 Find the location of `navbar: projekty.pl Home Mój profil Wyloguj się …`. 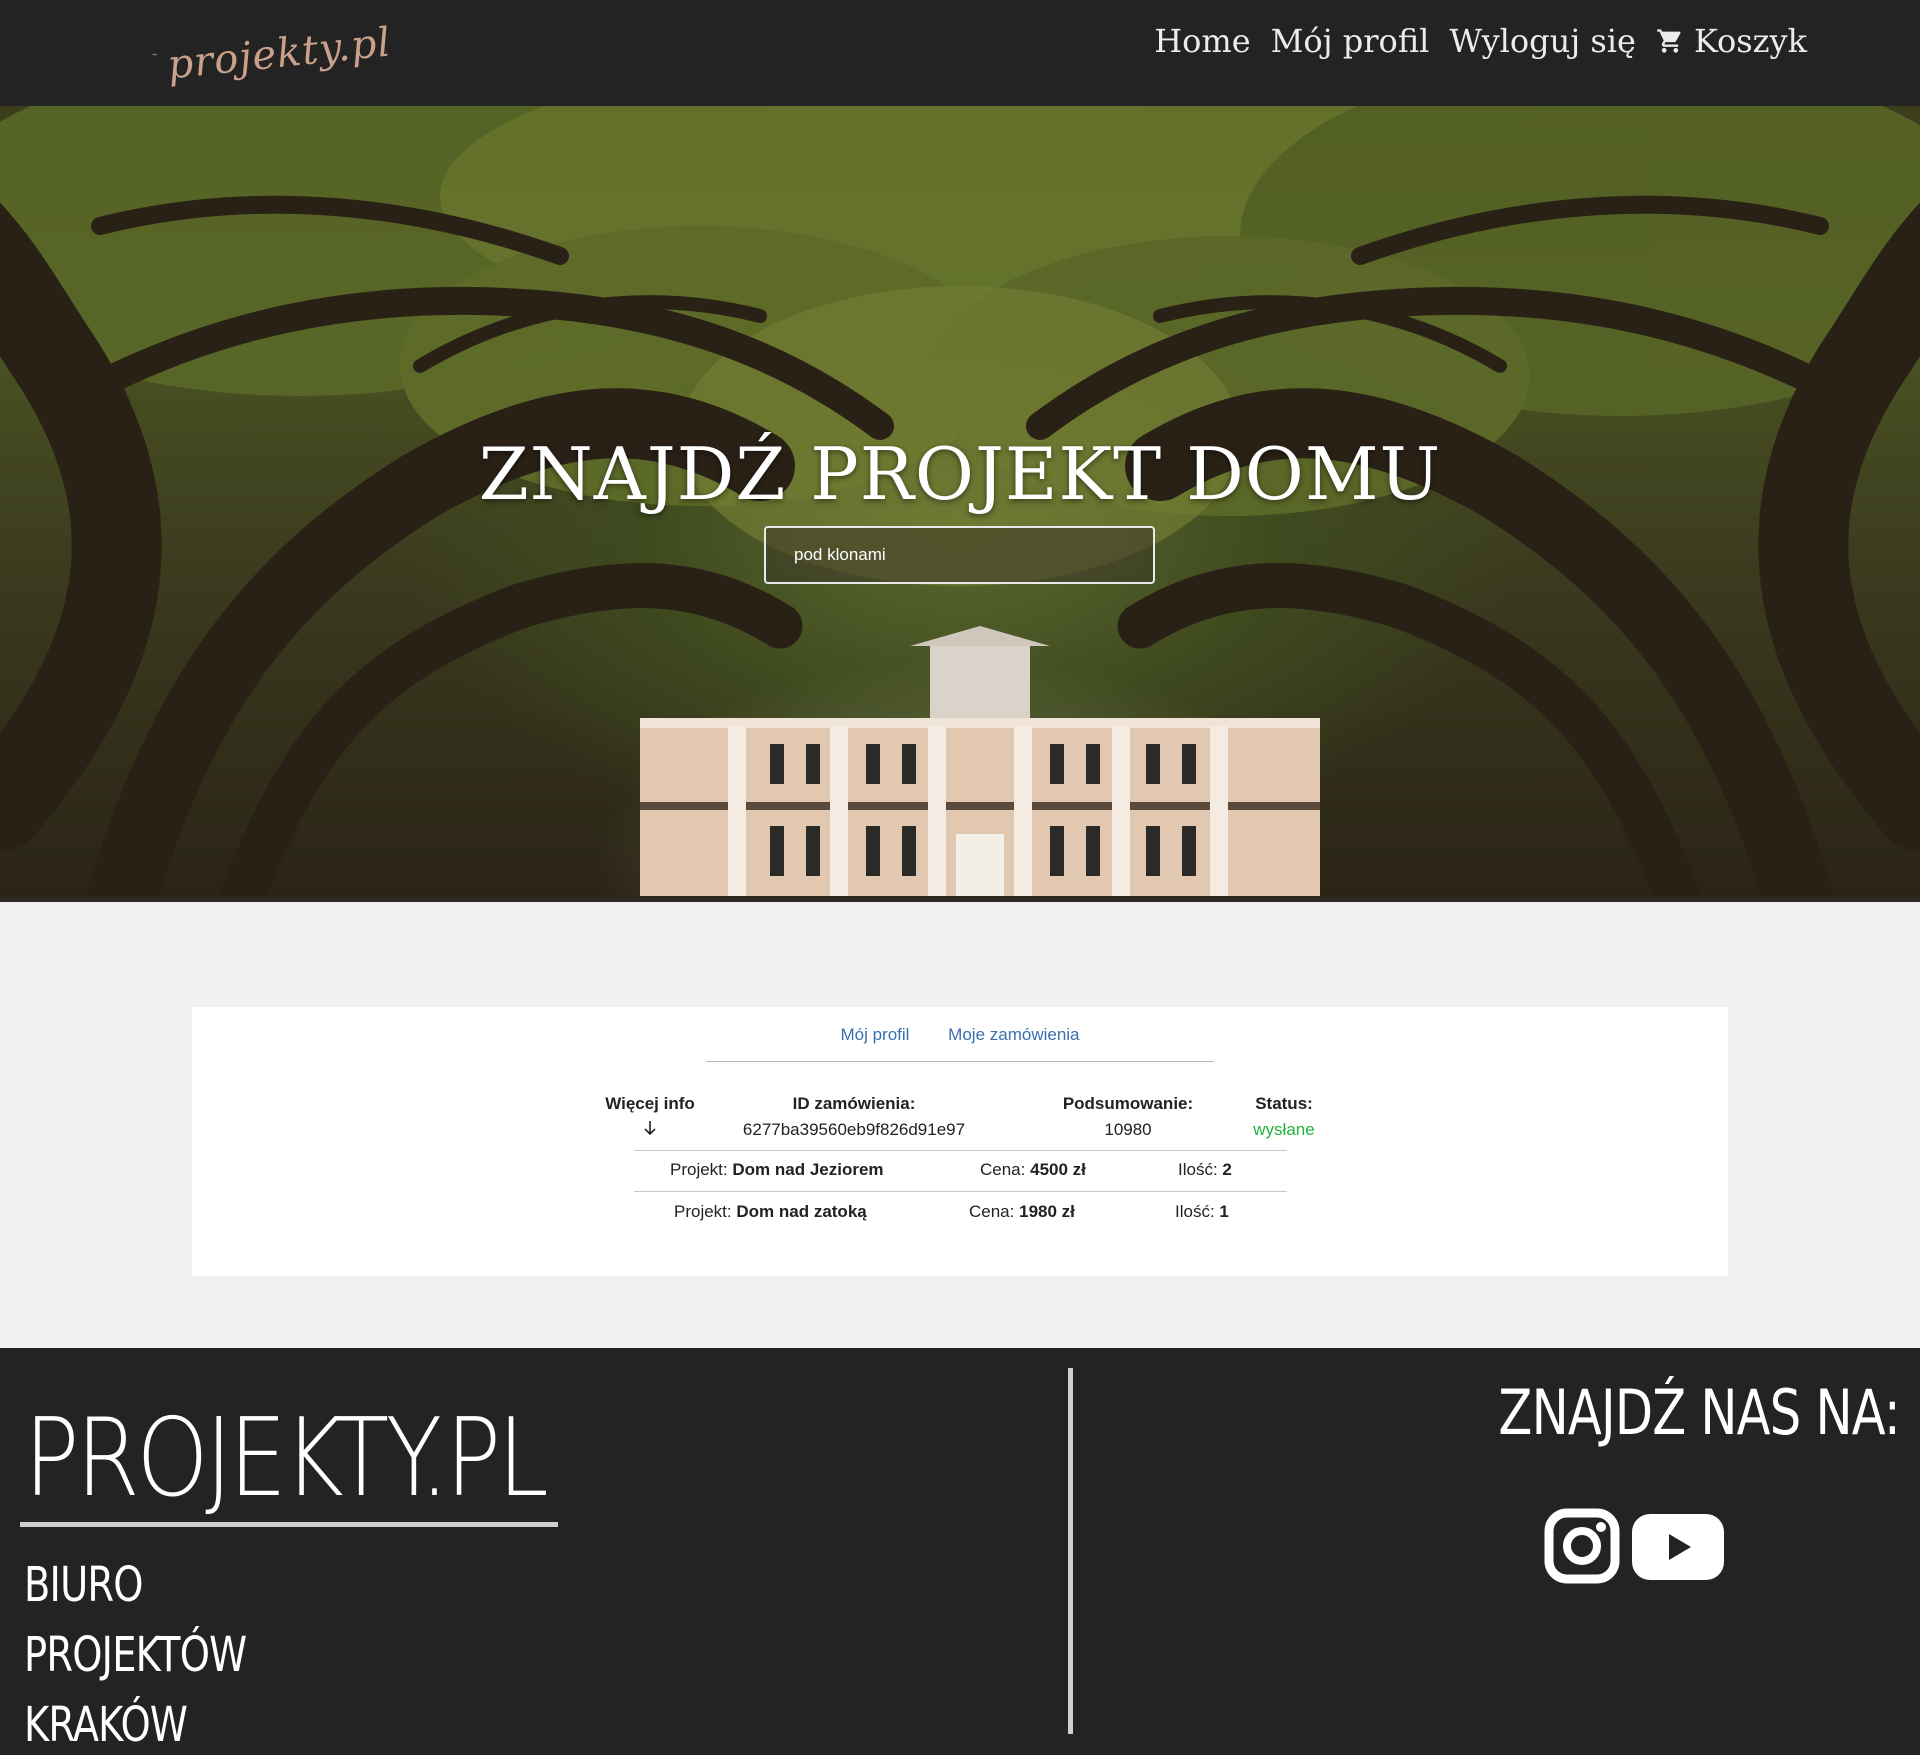

navbar: projekty.pl Home Mój profil Wyloguj się … is located at coordinates (960, 53).